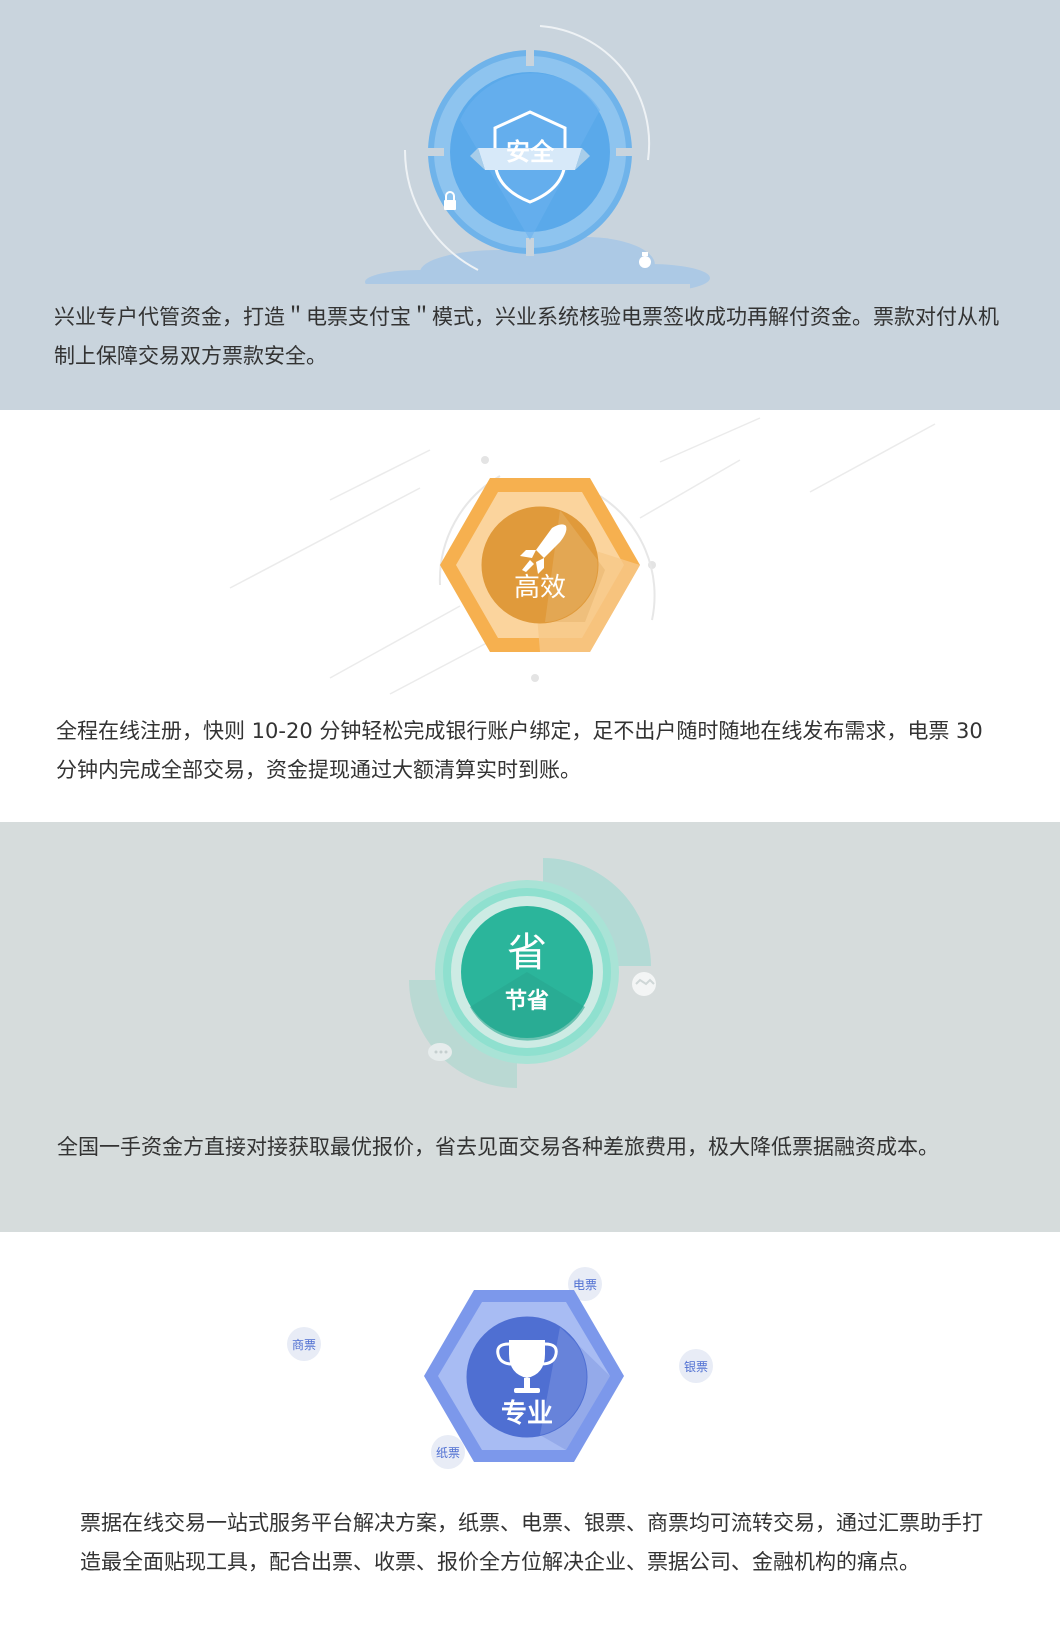 The image size is (1060, 1641). I want to click on badge-label: 安全, so click(530, 152).